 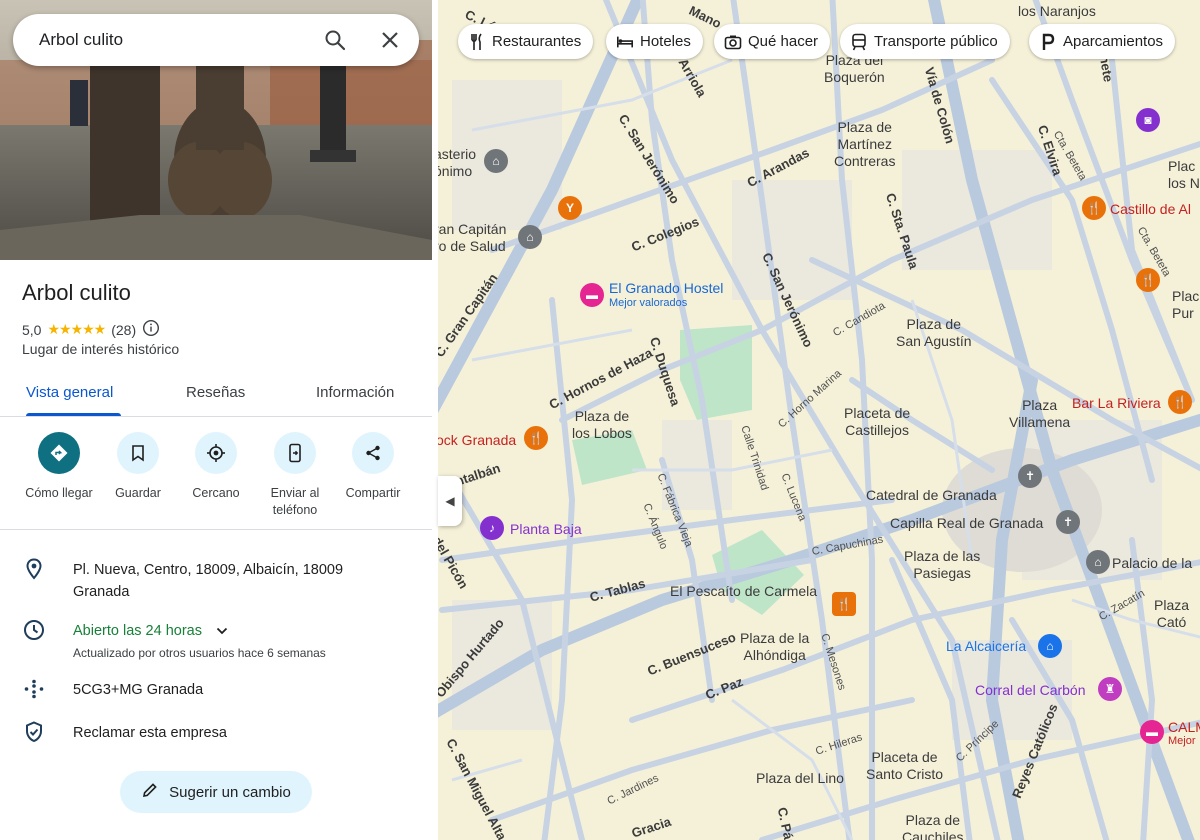 I want to click on share-button: Compartir, so click(x=373, y=467).